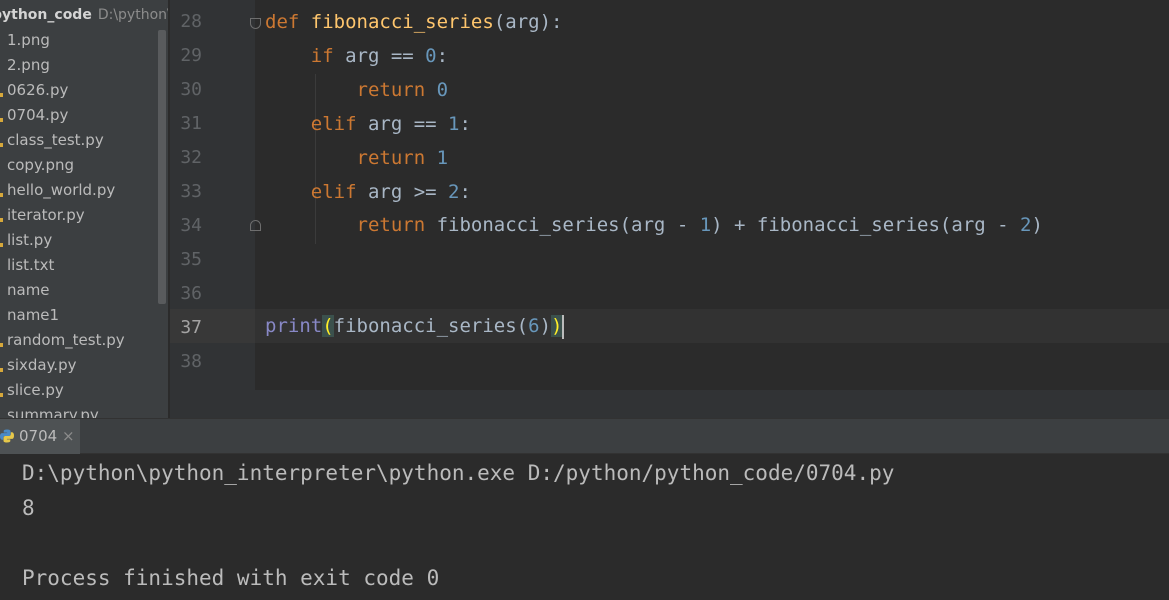 This screenshot has width=1169, height=600. Describe the element at coordinates (53, 412) in the screenshot. I see `file-name: summary.py` at that location.